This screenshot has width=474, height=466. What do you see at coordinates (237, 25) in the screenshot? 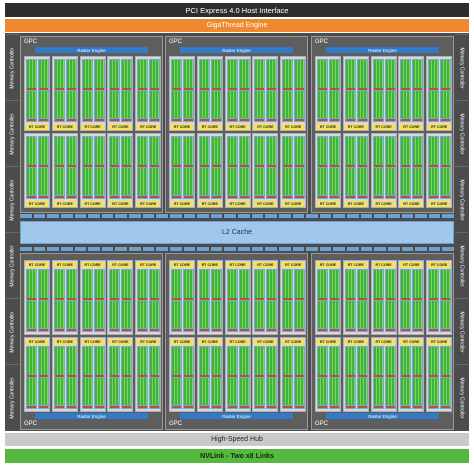
I see `gigathread-engine: GigaThread Engine` at bounding box center [237, 25].